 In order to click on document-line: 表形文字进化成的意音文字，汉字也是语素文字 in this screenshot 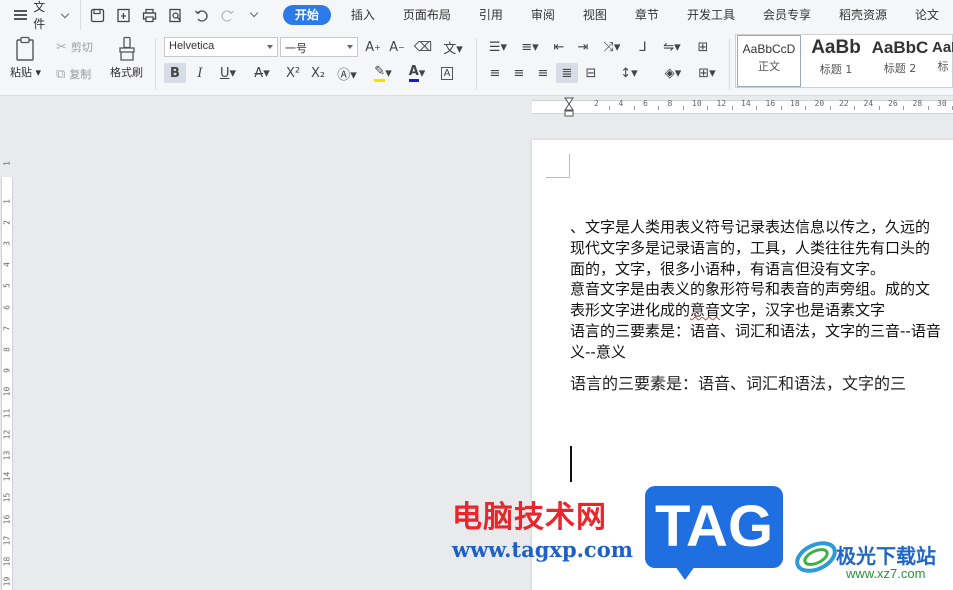, I will do `click(727, 309)`.